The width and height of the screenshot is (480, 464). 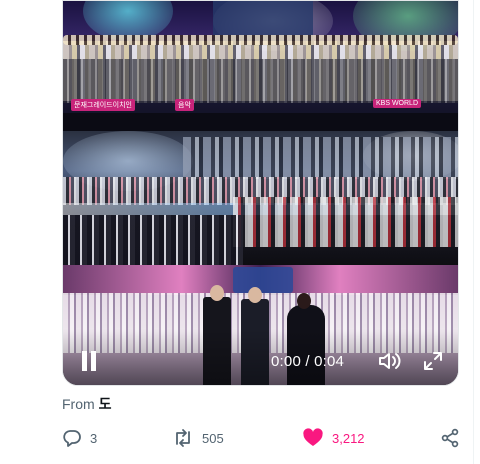 I want to click on share-button, so click(x=450, y=438).